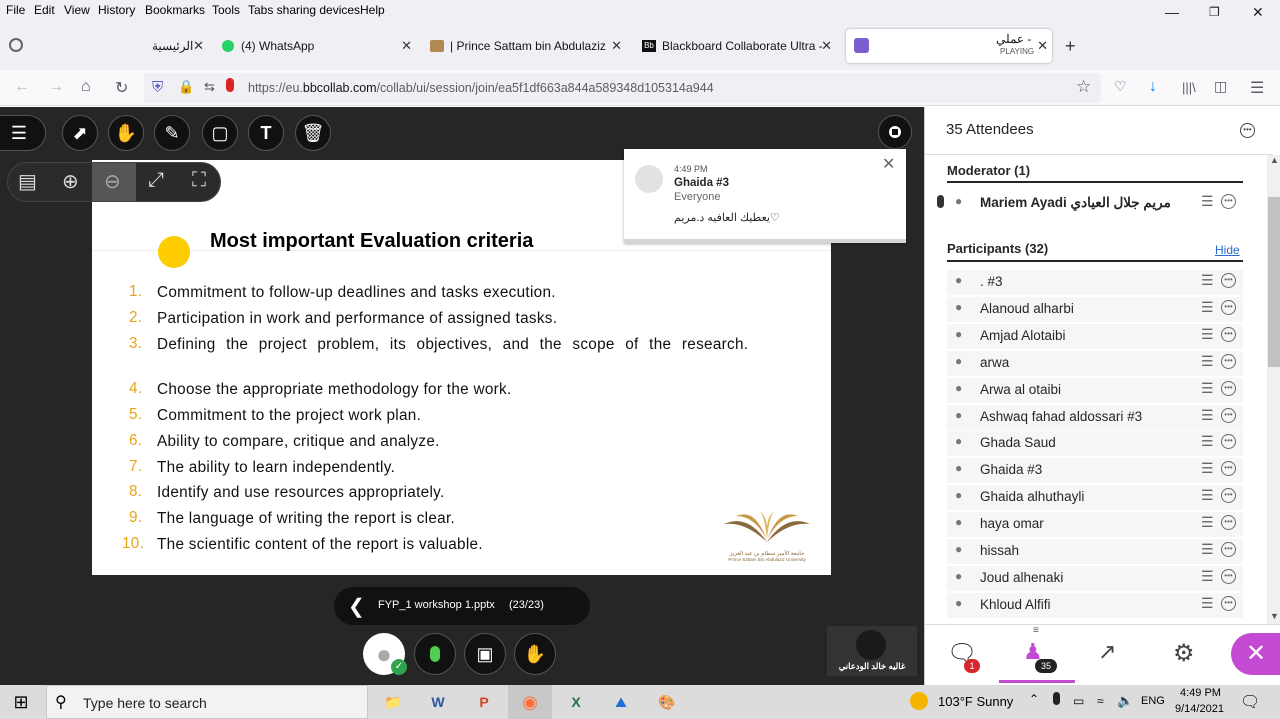  I want to click on menu-bookmarks: Bookmarks, so click(175, 10).